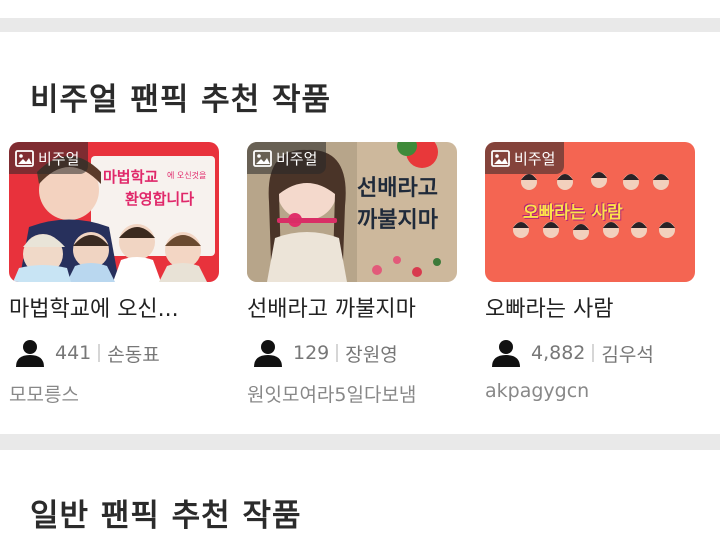  What do you see at coordinates (360, 9) in the screenshot?
I see `top-bar` at bounding box center [360, 9].